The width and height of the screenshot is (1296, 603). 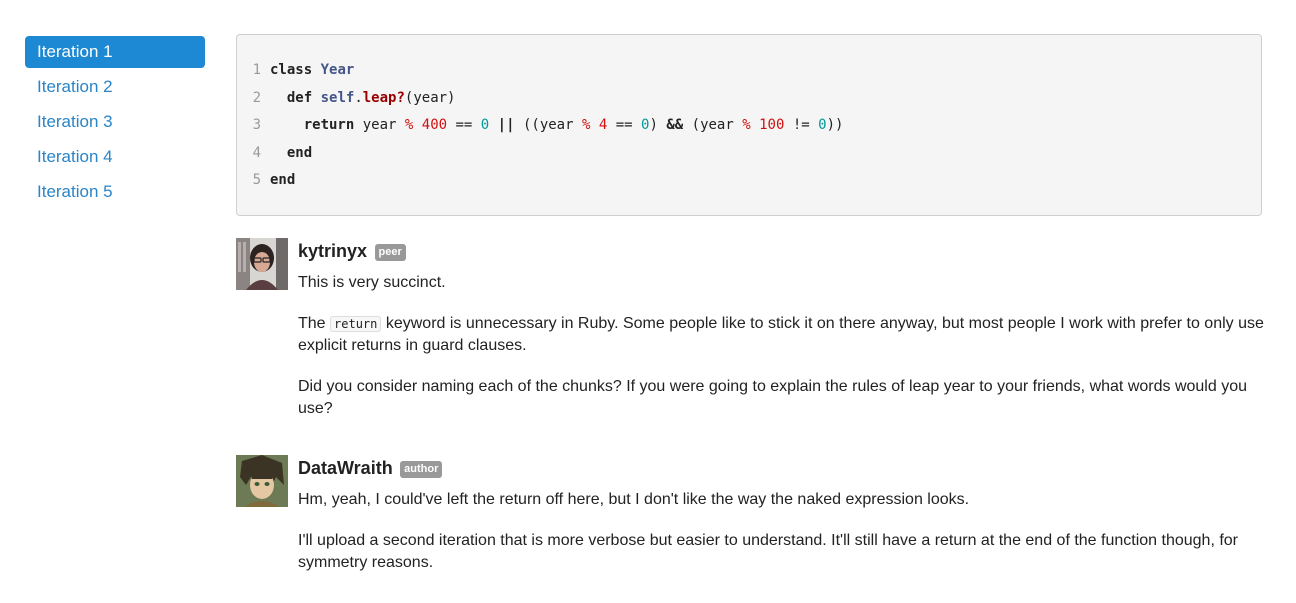 I want to click on iteration-2-link: Iteration 2, so click(x=115, y=87).